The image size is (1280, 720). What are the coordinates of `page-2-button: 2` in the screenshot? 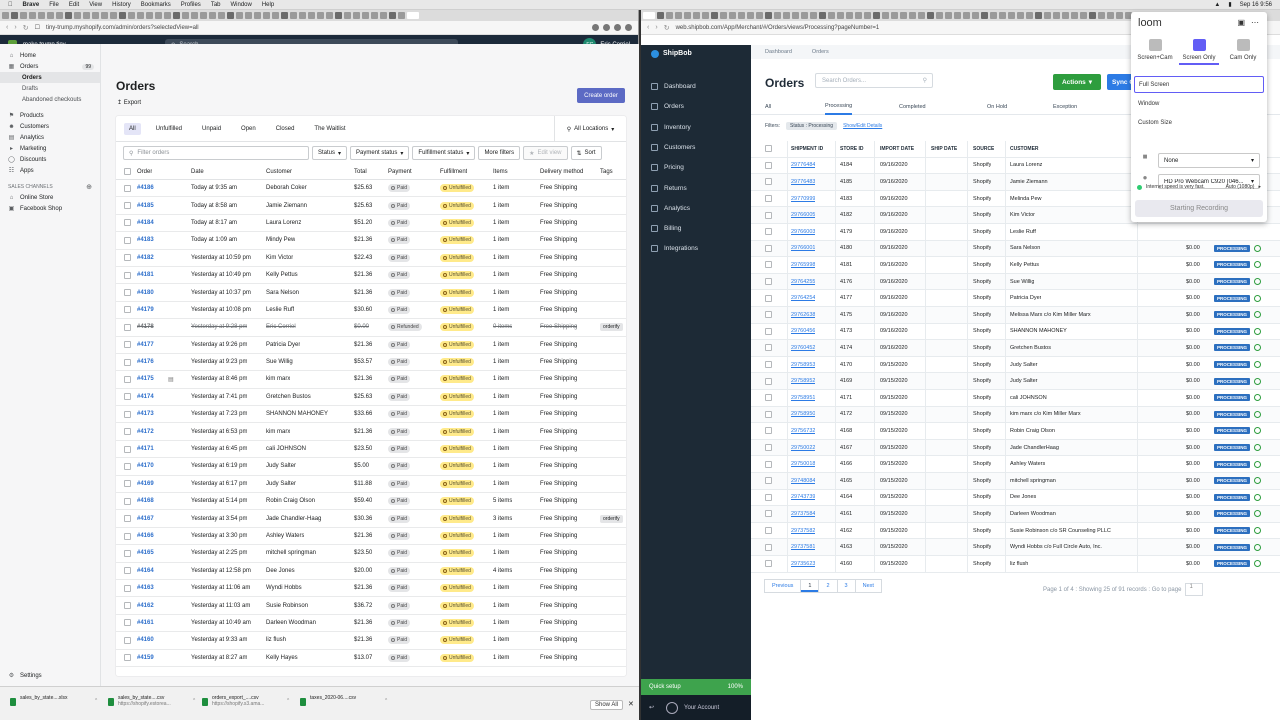 It's located at (828, 586).